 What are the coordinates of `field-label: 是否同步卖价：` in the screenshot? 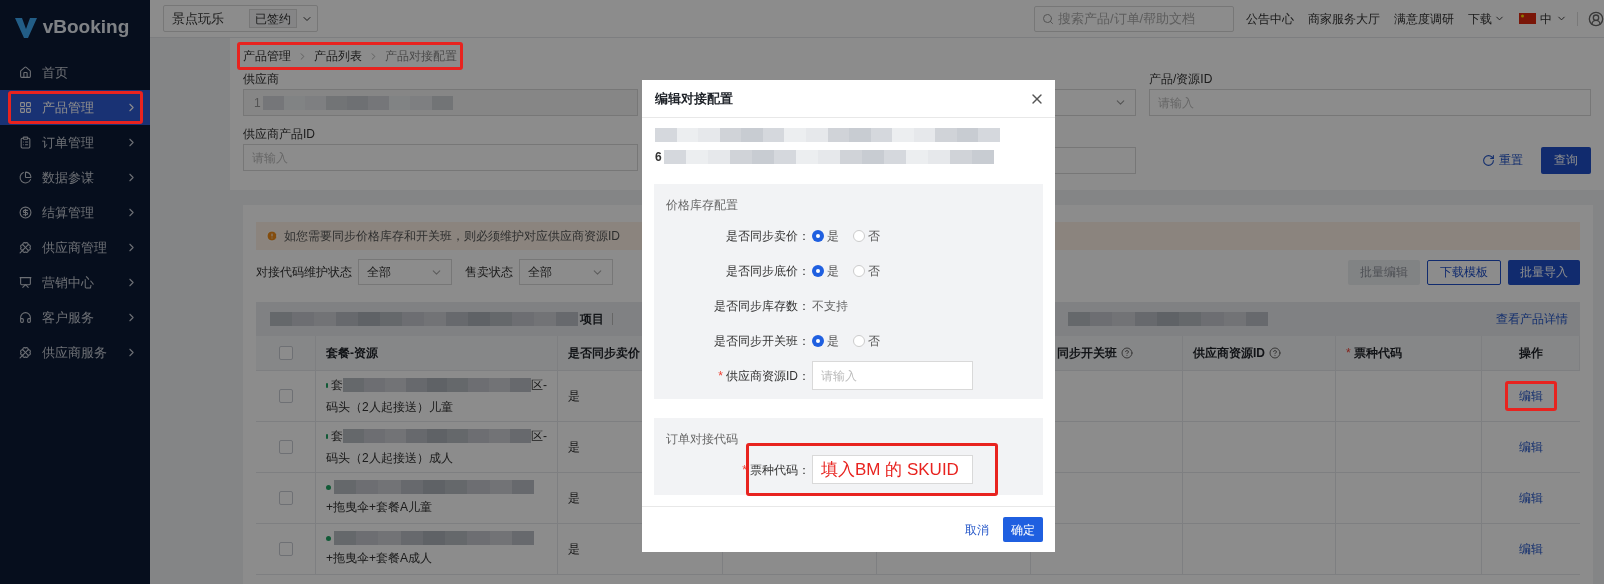 It's located at (768, 236).